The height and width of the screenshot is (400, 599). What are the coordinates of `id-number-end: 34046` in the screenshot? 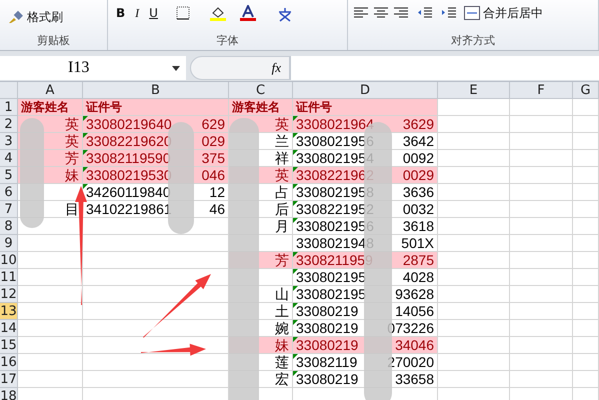 It's located at (414, 345).